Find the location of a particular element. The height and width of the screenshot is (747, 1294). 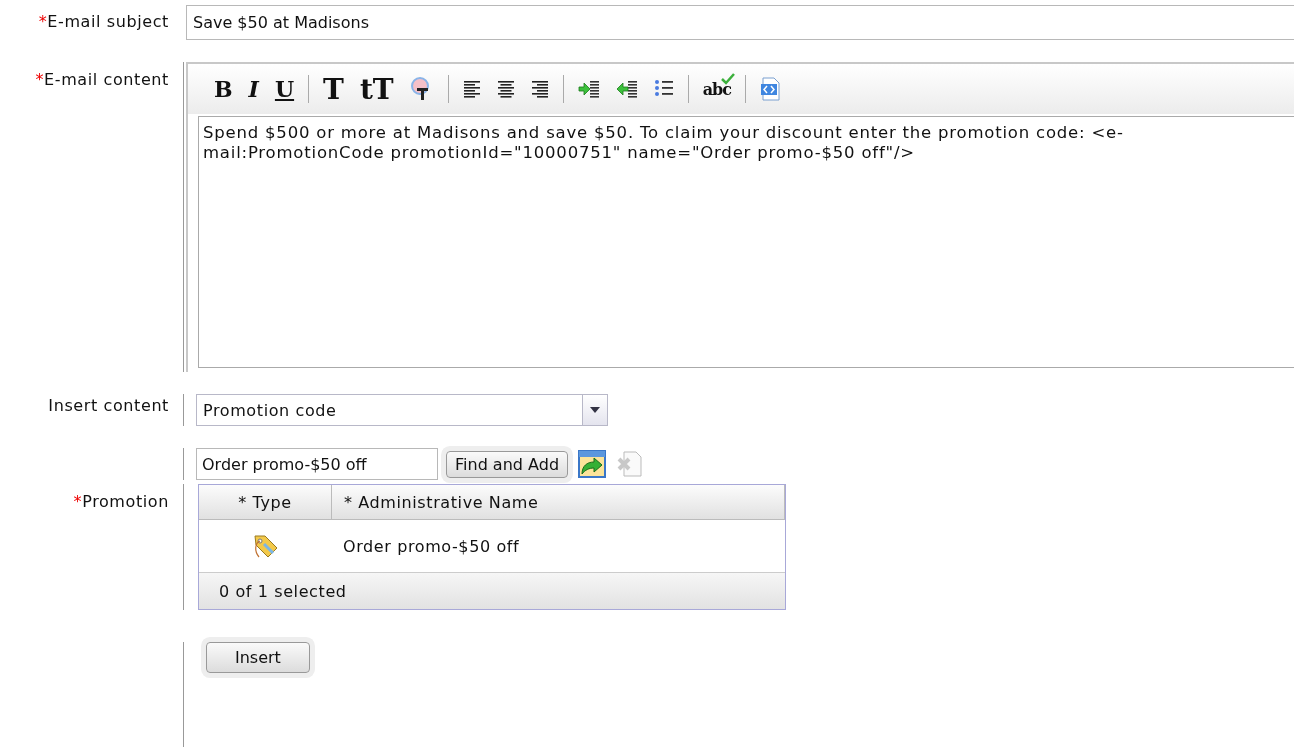

selection-count: 0 of 1 selected is located at coordinates (492, 591).